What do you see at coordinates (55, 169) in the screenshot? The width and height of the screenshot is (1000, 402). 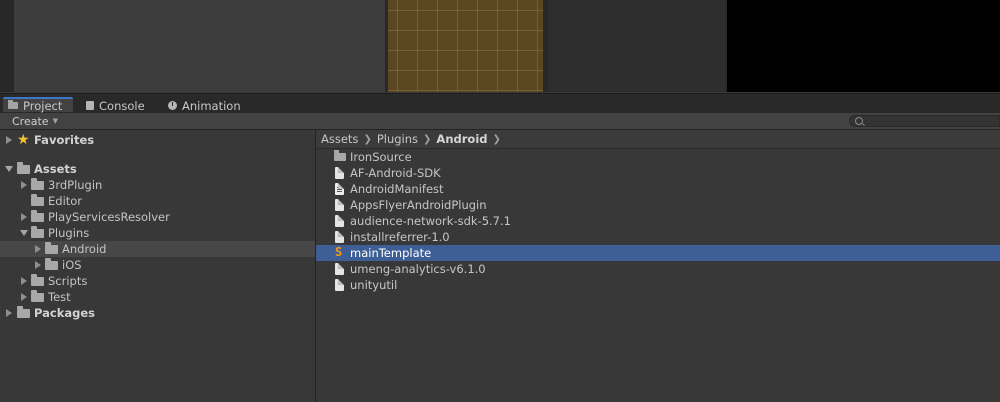 I see `tree-label: Assets` at bounding box center [55, 169].